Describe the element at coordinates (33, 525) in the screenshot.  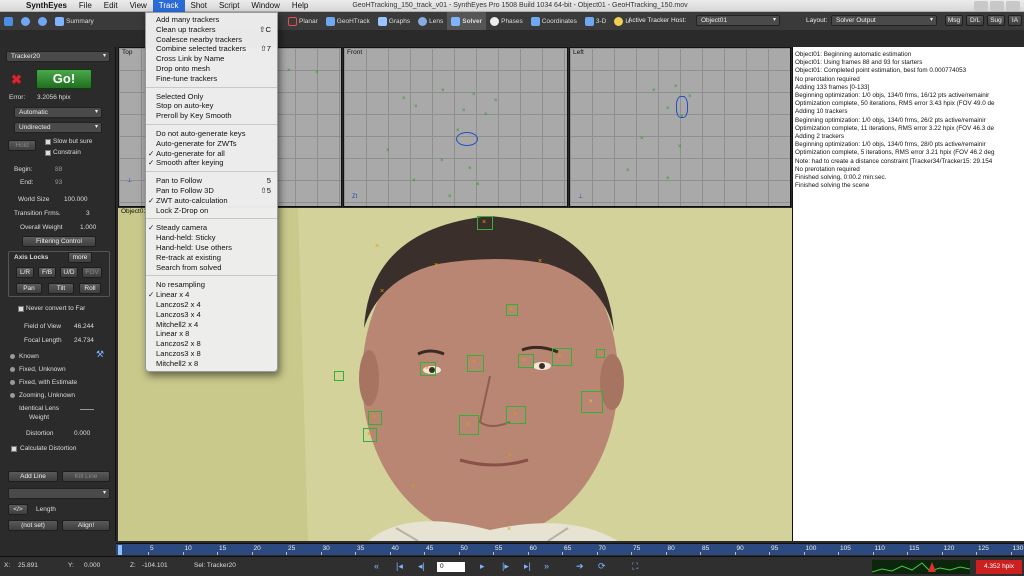
I see `not-set-button: (not set)` at that location.